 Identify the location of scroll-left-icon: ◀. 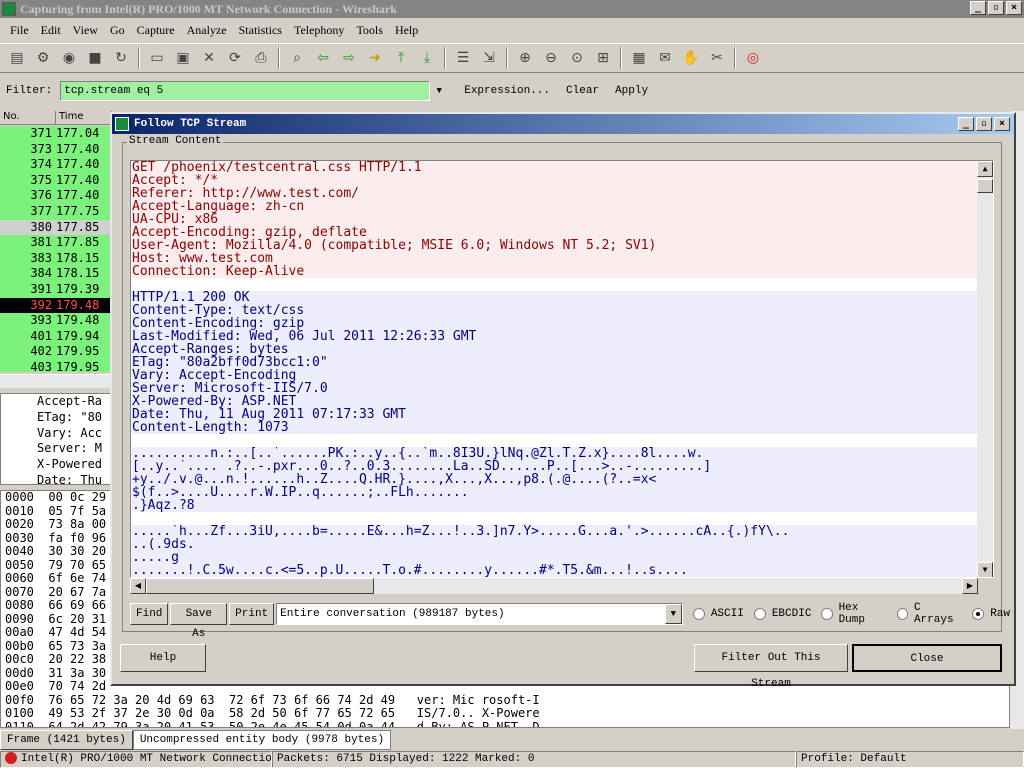
(138, 586).